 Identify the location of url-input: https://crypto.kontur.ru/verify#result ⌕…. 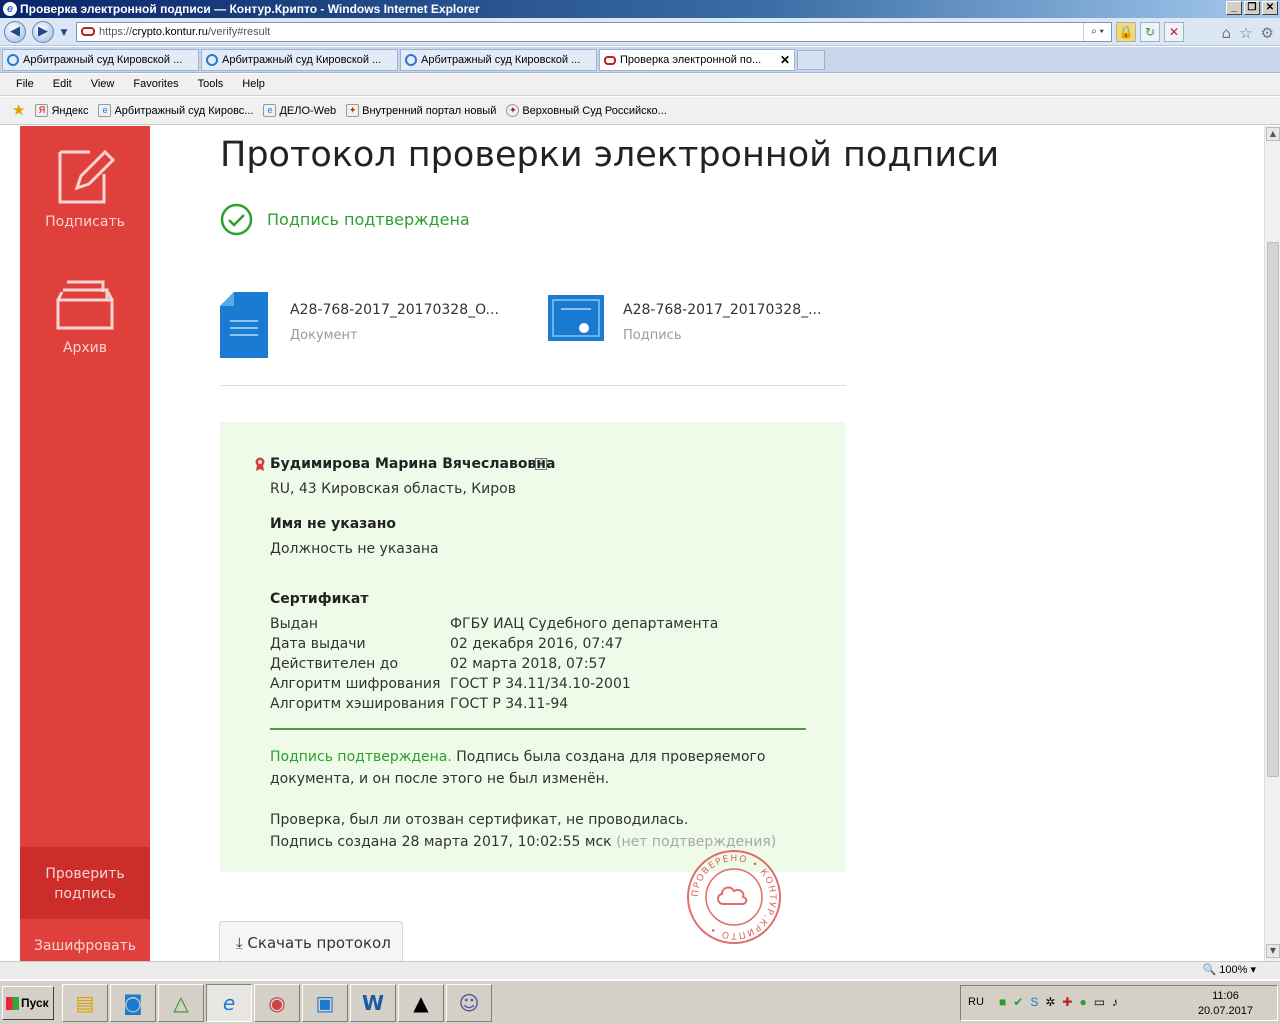
(594, 32).